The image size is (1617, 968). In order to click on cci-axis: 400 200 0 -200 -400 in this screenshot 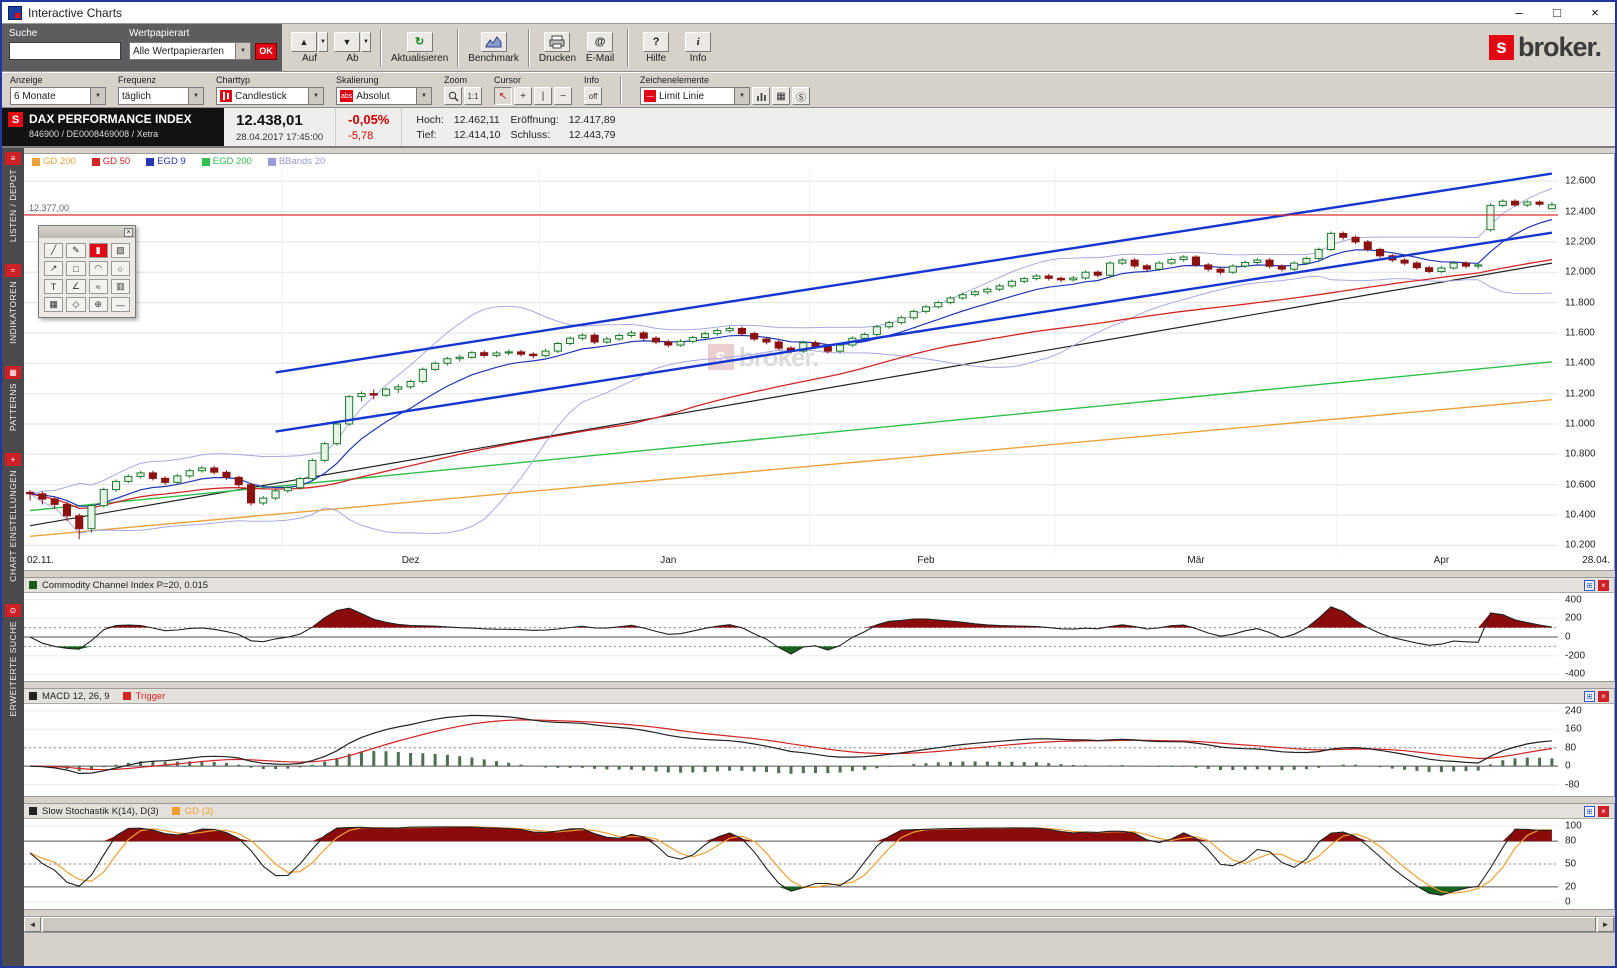, I will do `click(1586, 637)`.